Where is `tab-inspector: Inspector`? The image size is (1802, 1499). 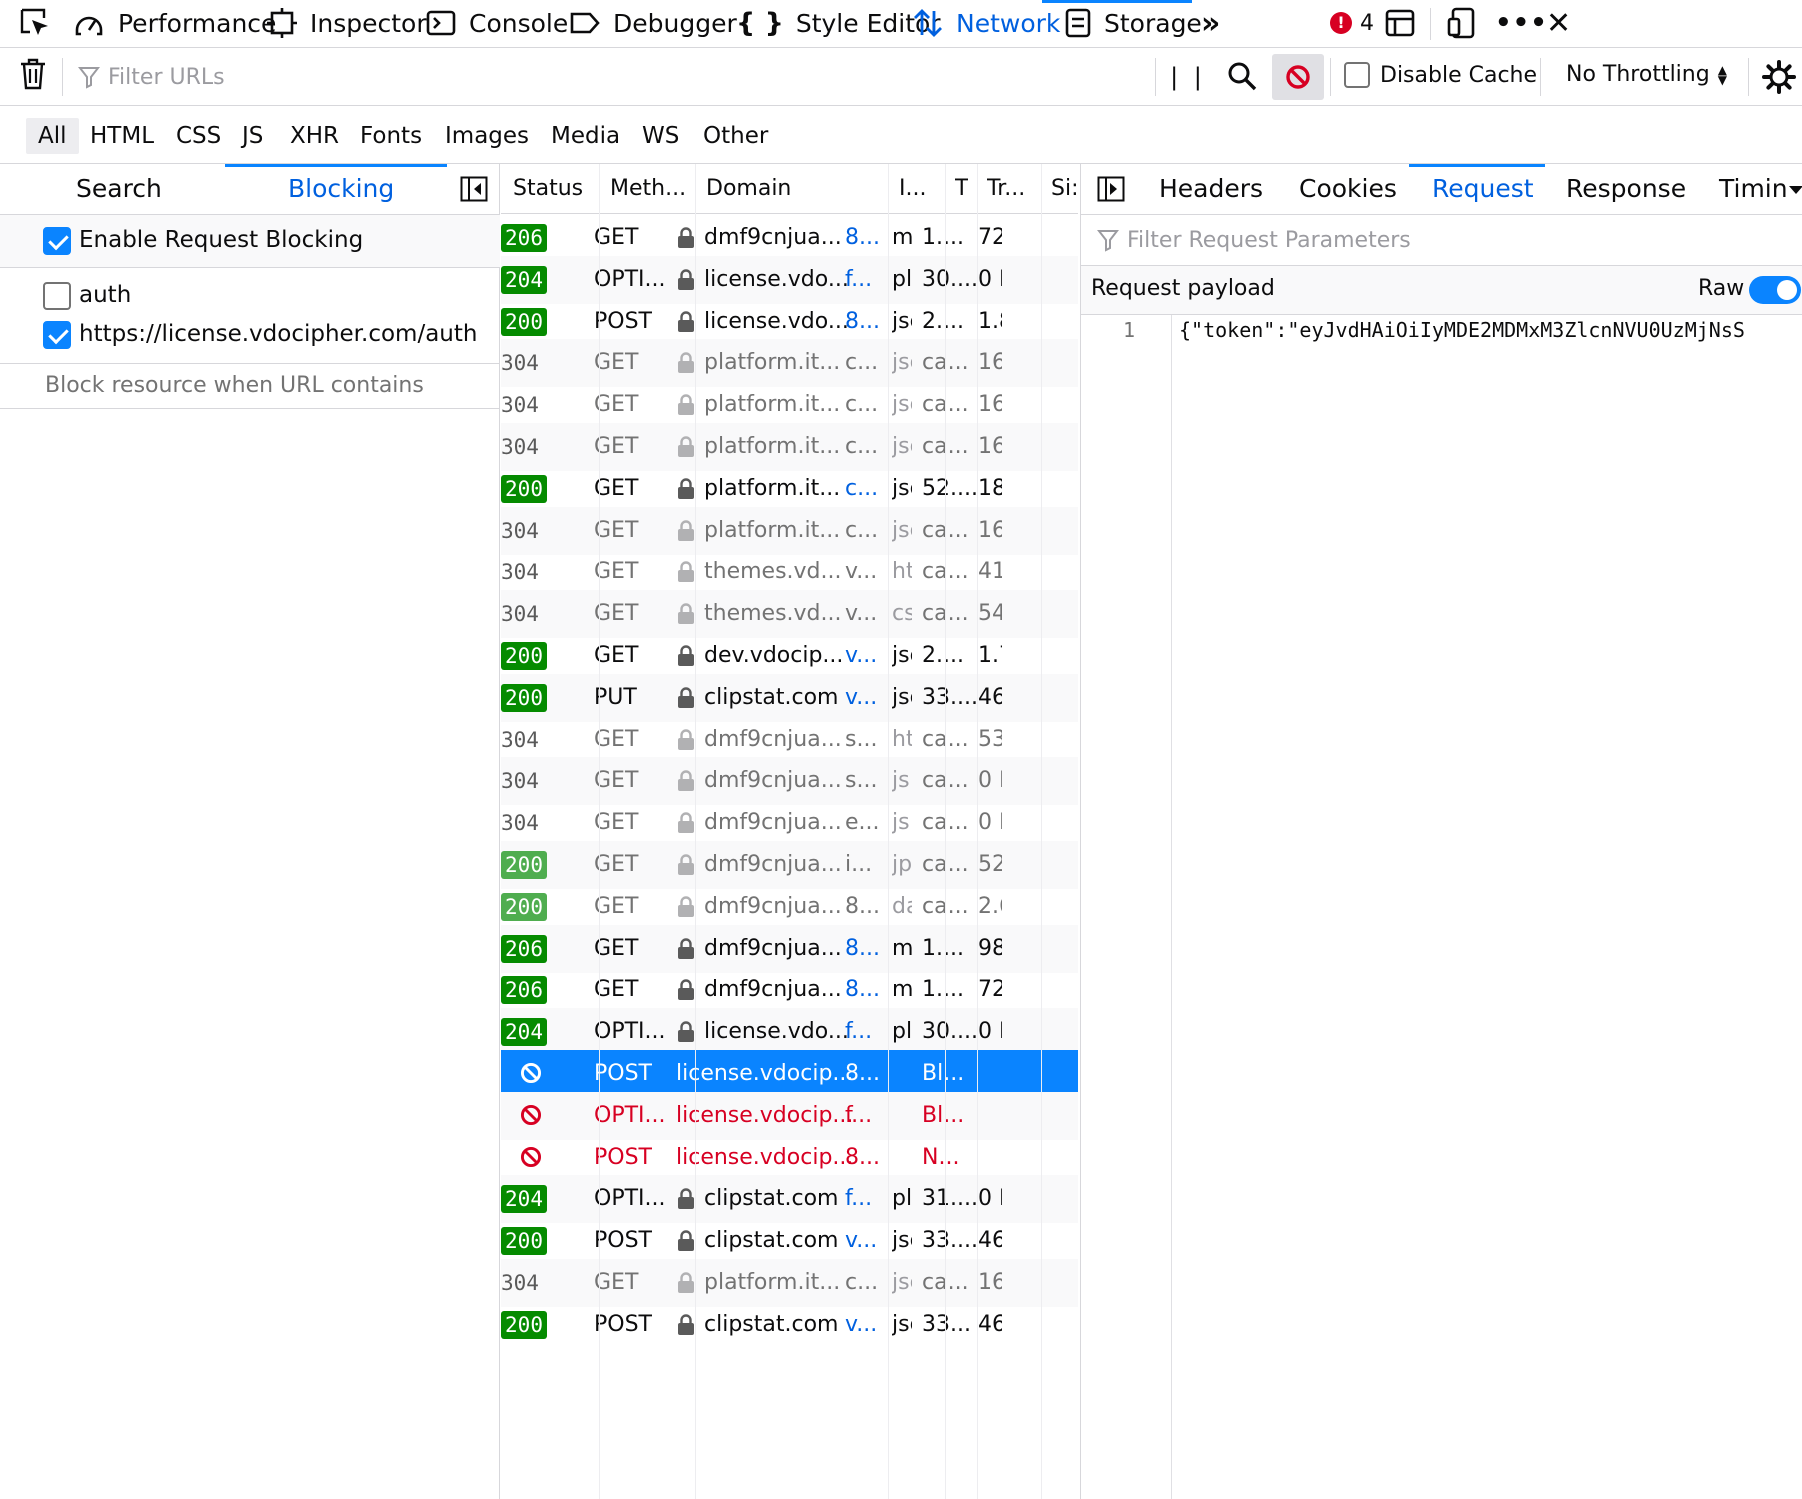
tab-inspector: Inspector is located at coordinates (346, 23).